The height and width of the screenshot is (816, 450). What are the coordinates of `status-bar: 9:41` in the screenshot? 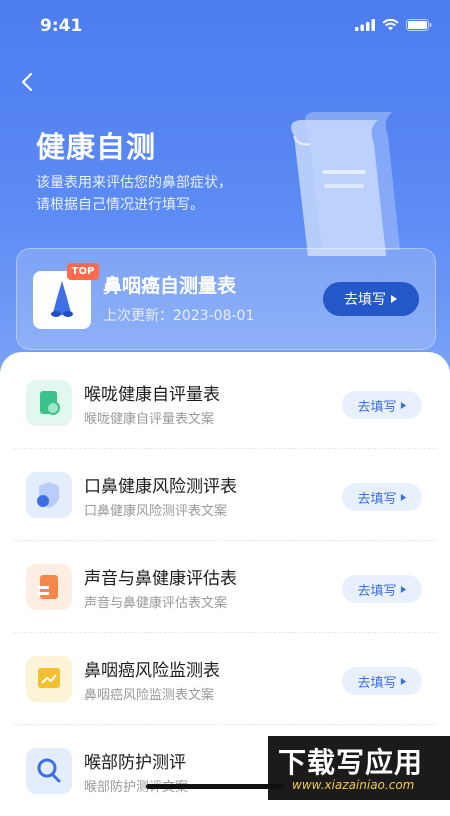 It's located at (225, 27).